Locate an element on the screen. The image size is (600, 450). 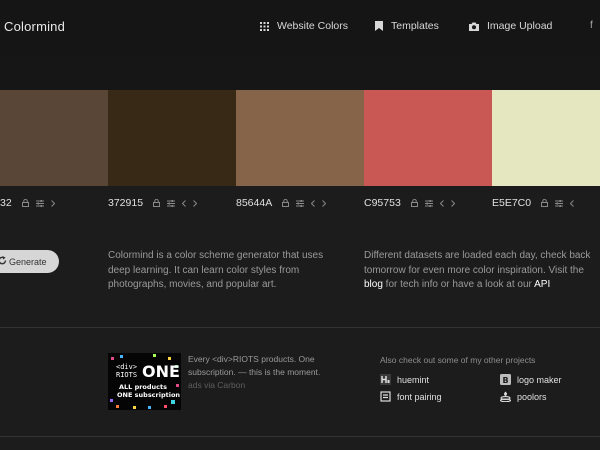
logo-maker-icon: B is located at coordinates (505, 379).